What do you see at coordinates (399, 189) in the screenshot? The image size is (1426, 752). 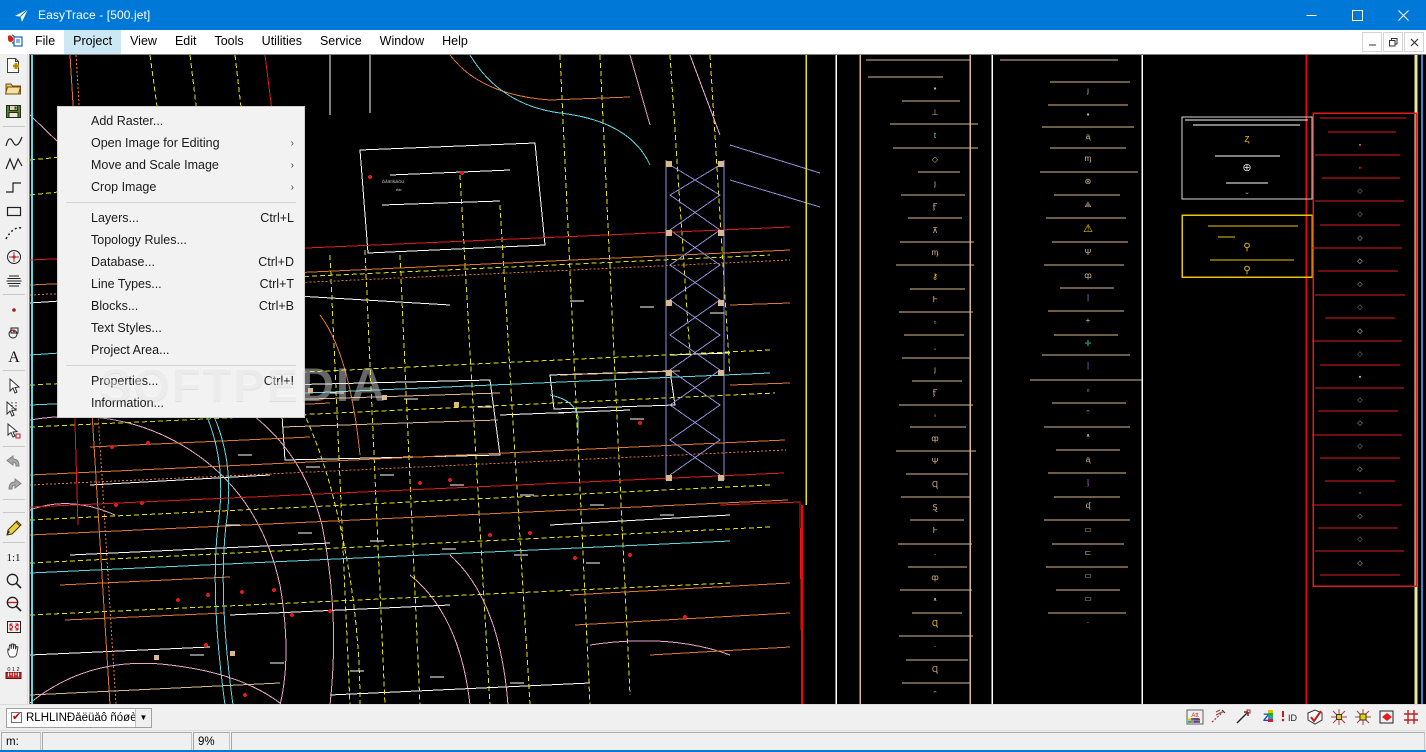 I see `svg-text: êàì` at bounding box center [399, 189].